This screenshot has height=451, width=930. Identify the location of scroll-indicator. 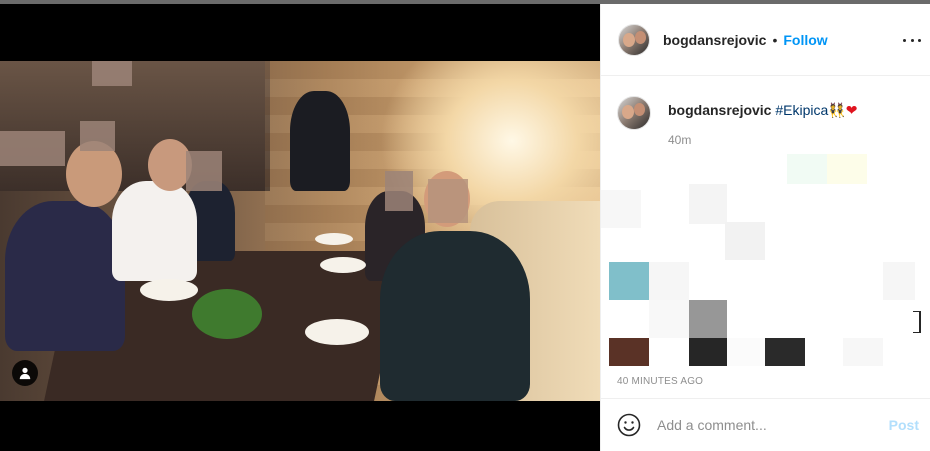
(917, 322).